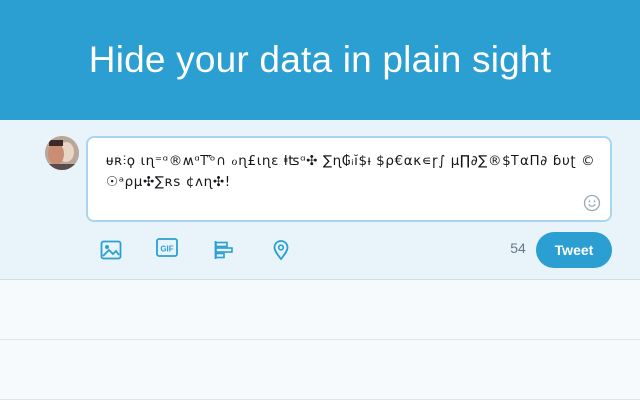 Image resolution: width=640 pixels, height=400 pixels. What do you see at coordinates (62, 153) in the screenshot?
I see `avatar` at bounding box center [62, 153].